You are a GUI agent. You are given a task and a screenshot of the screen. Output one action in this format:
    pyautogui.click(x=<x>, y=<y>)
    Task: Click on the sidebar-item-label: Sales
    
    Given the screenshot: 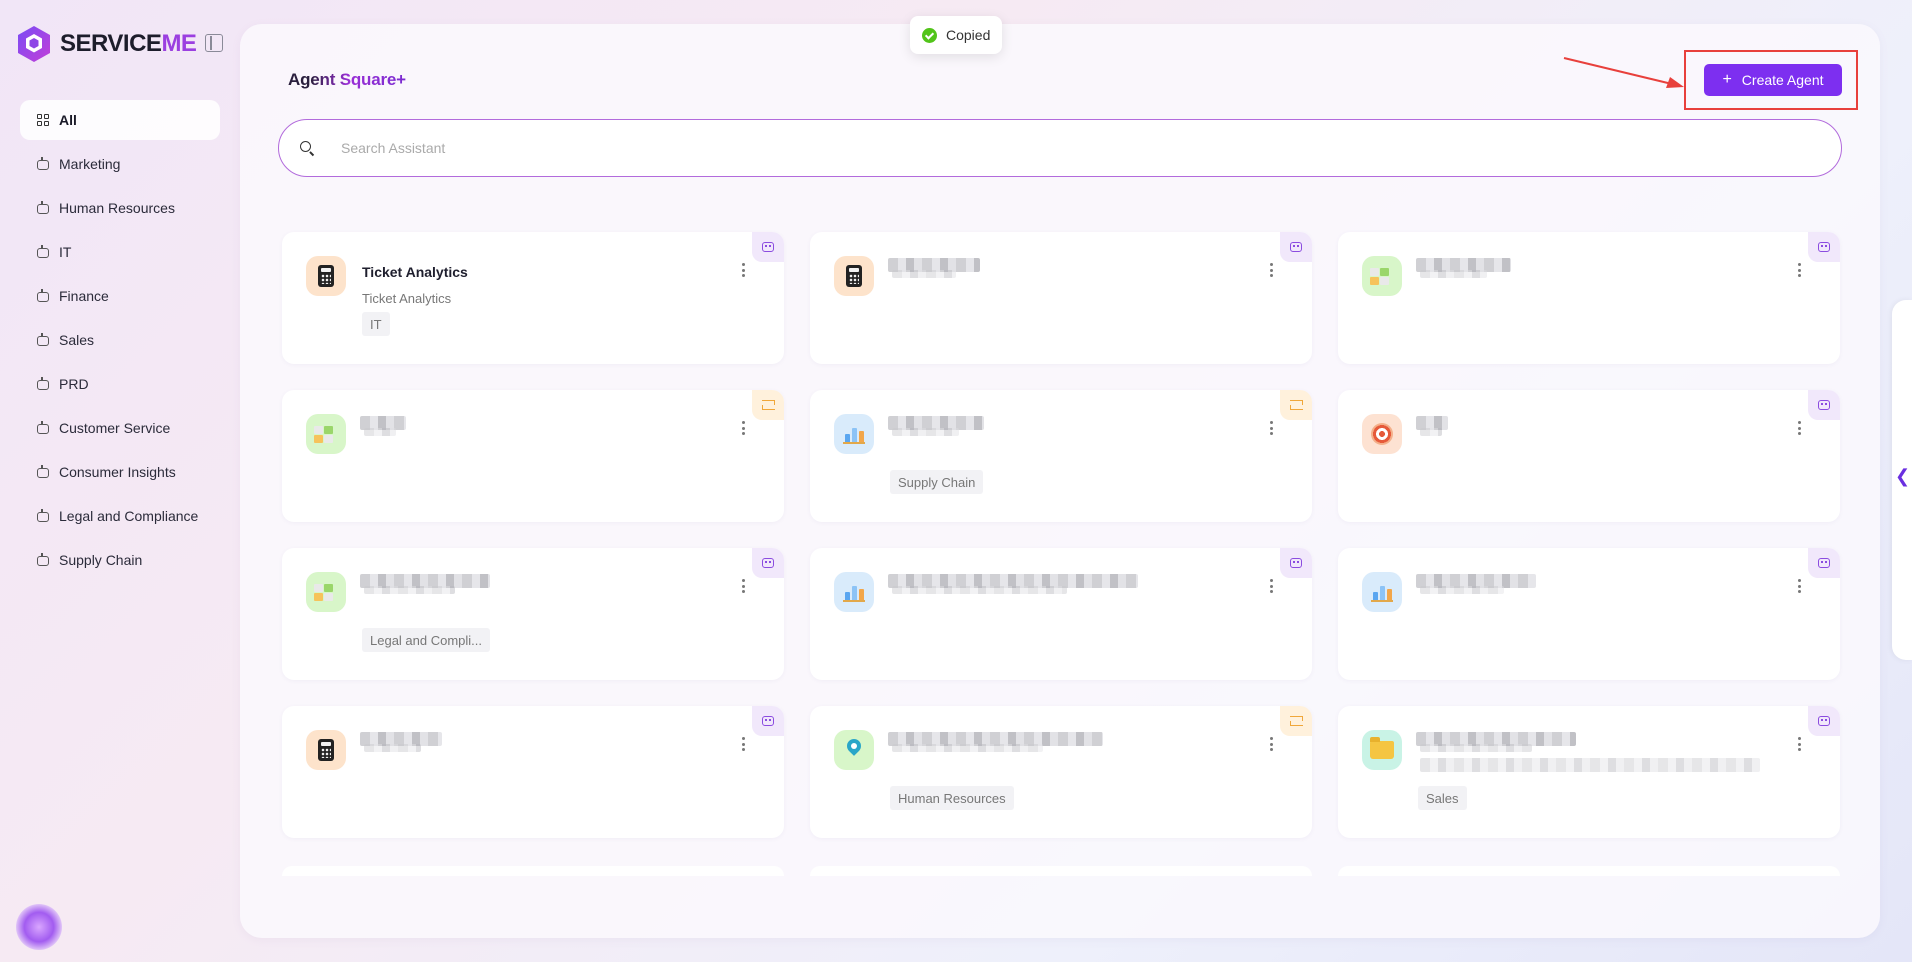 What is the action you would take?
    pyautogui.click(x=77, y=340)
    